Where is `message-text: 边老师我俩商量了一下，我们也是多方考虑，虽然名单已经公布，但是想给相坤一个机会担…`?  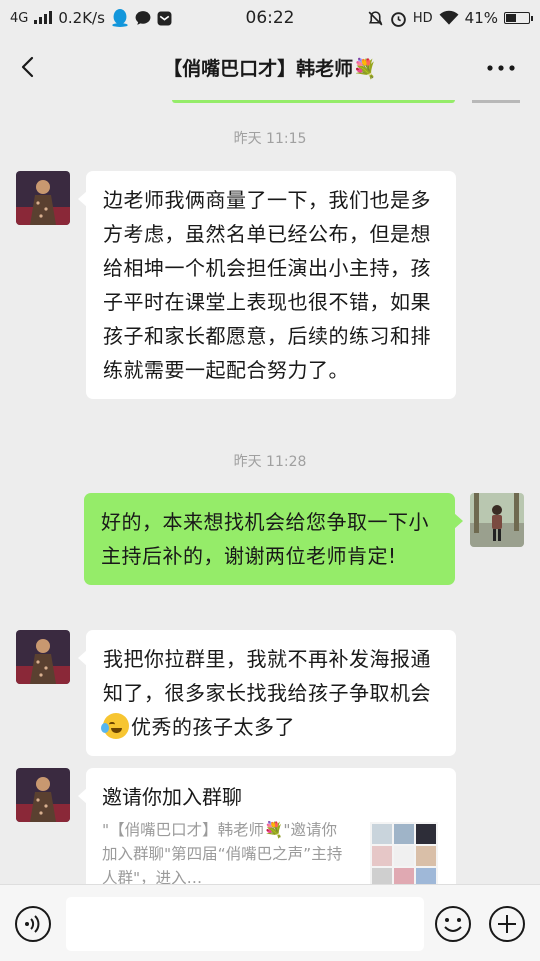
message-text: 边老师我俩商量了一下，我们也是多方考虑，虽然名单已经公布，但是想给相坤一个机会担… is located at coordinates (267, 285).